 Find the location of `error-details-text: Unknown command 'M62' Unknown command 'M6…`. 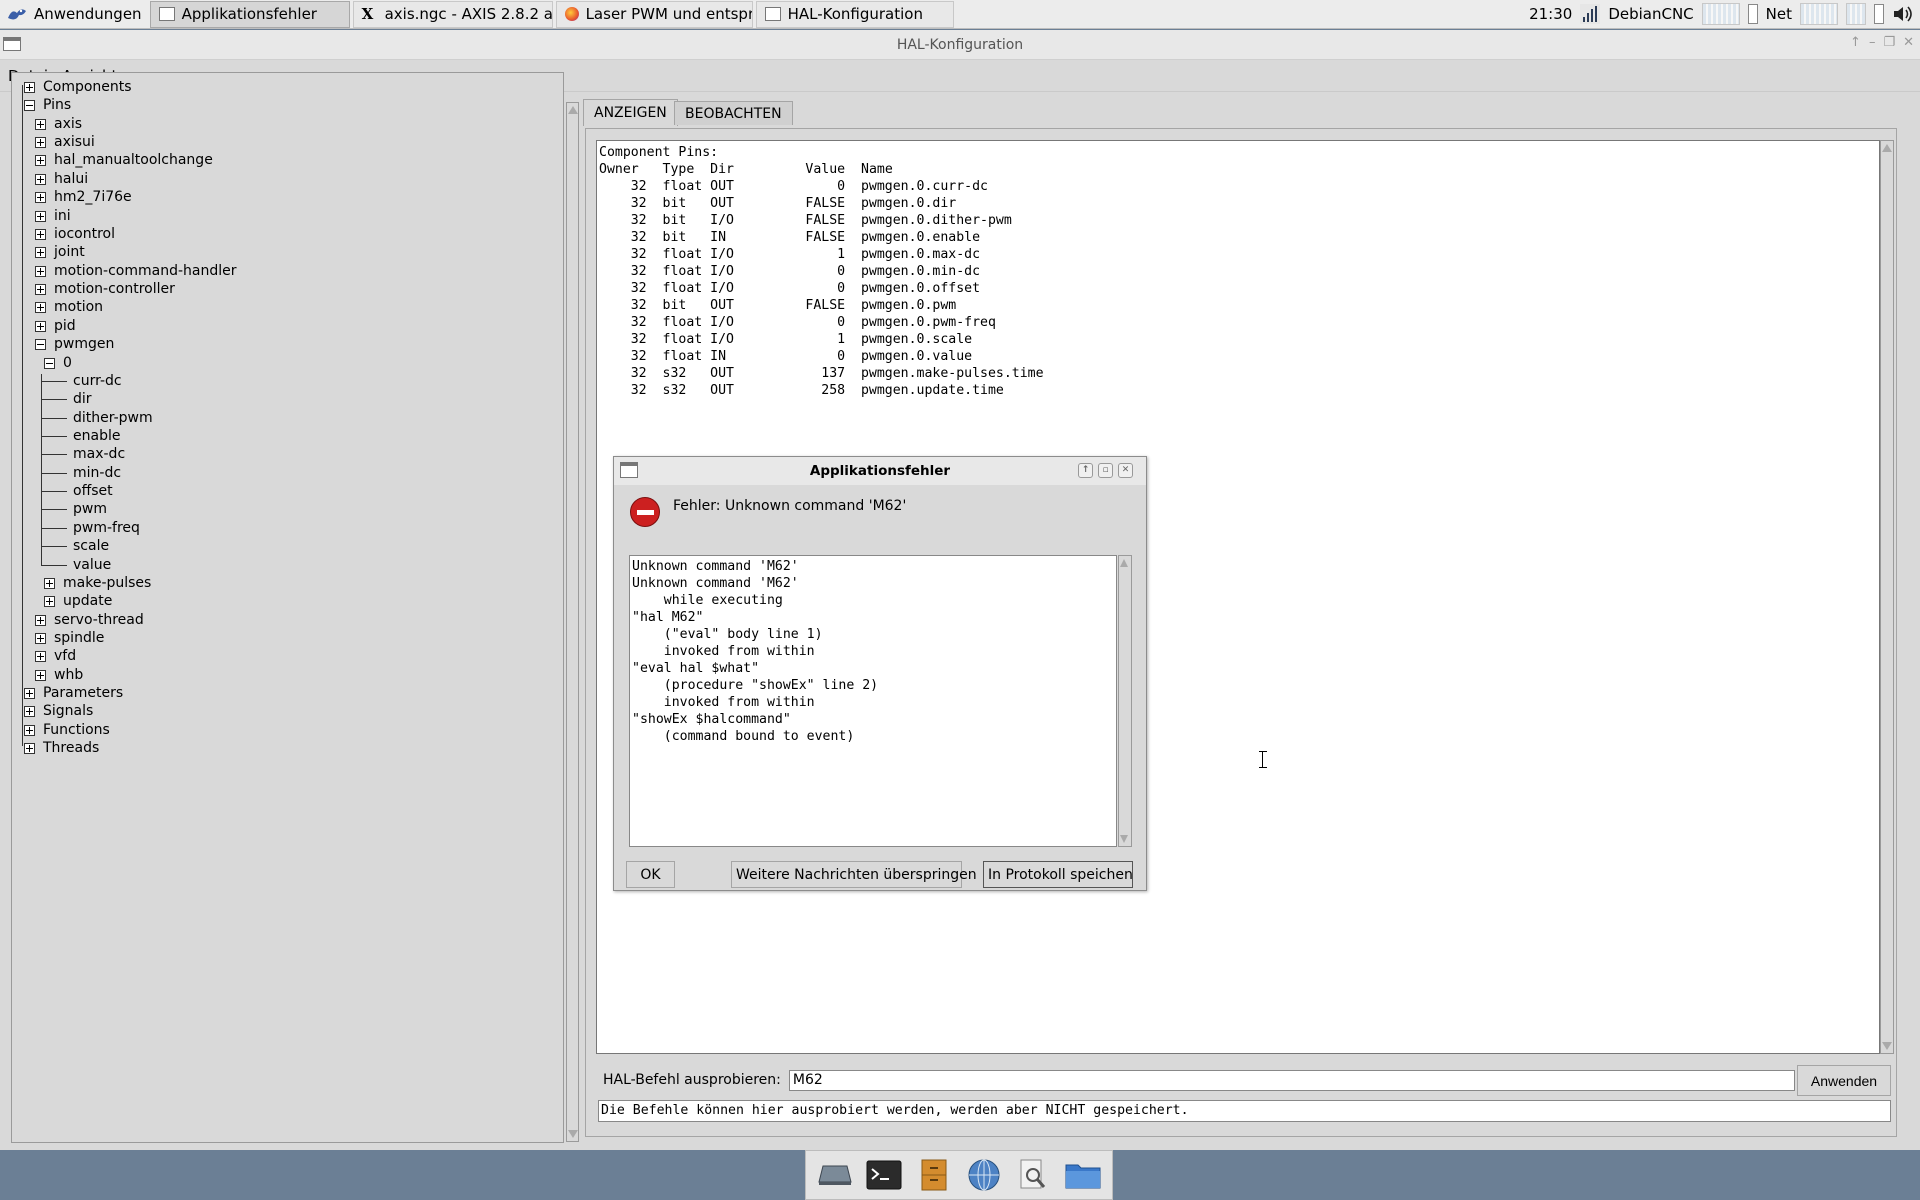

error-details-text: Unknown command 'M62' Unknown command 'M6… is located at coordinates (873, 701).